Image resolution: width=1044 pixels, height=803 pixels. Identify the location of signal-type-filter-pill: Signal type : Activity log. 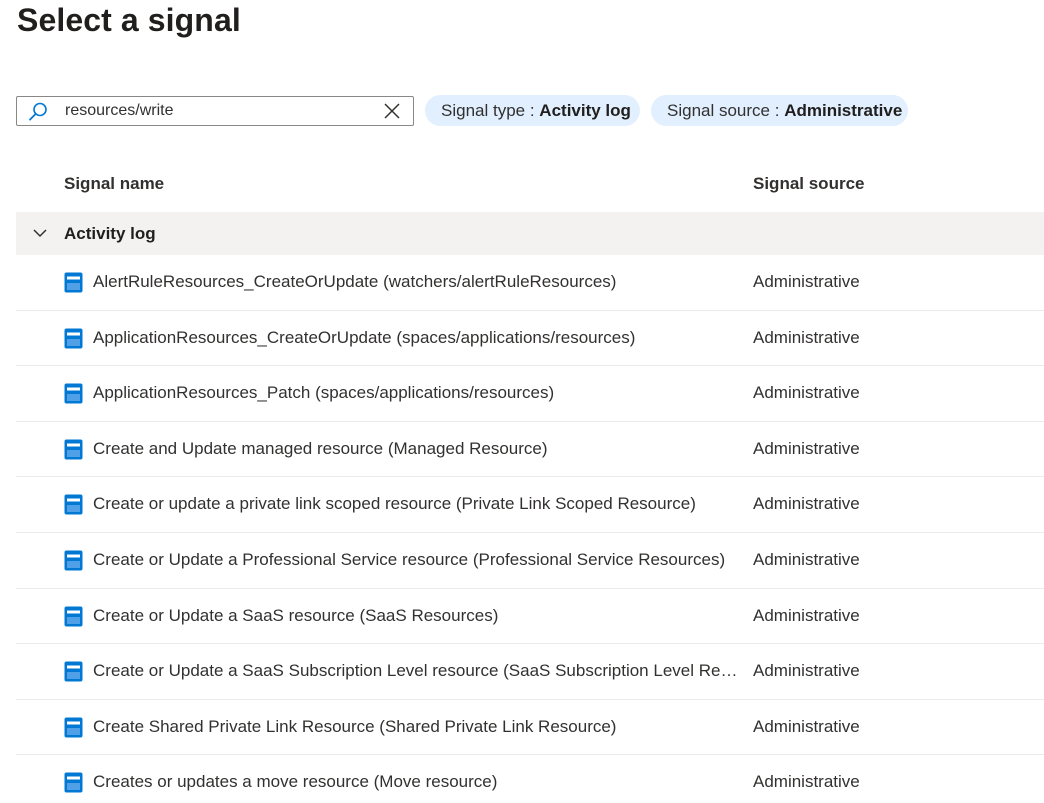
(532, 110).